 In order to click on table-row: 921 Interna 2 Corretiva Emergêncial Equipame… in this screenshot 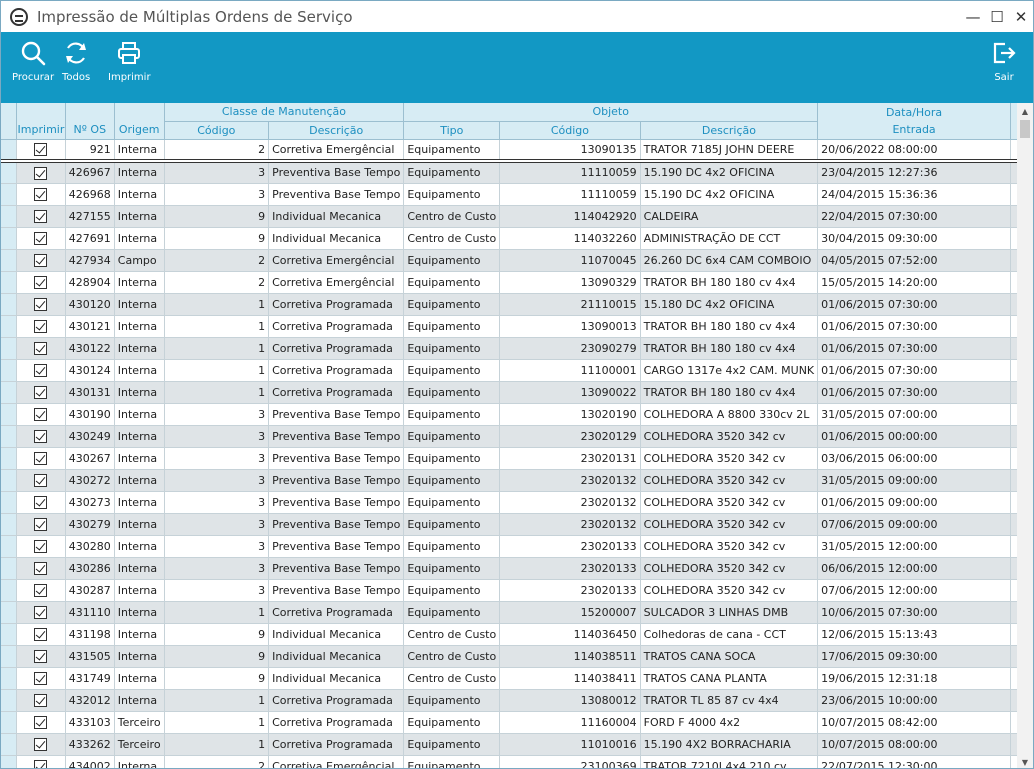, I will do `click(509, 151)`.